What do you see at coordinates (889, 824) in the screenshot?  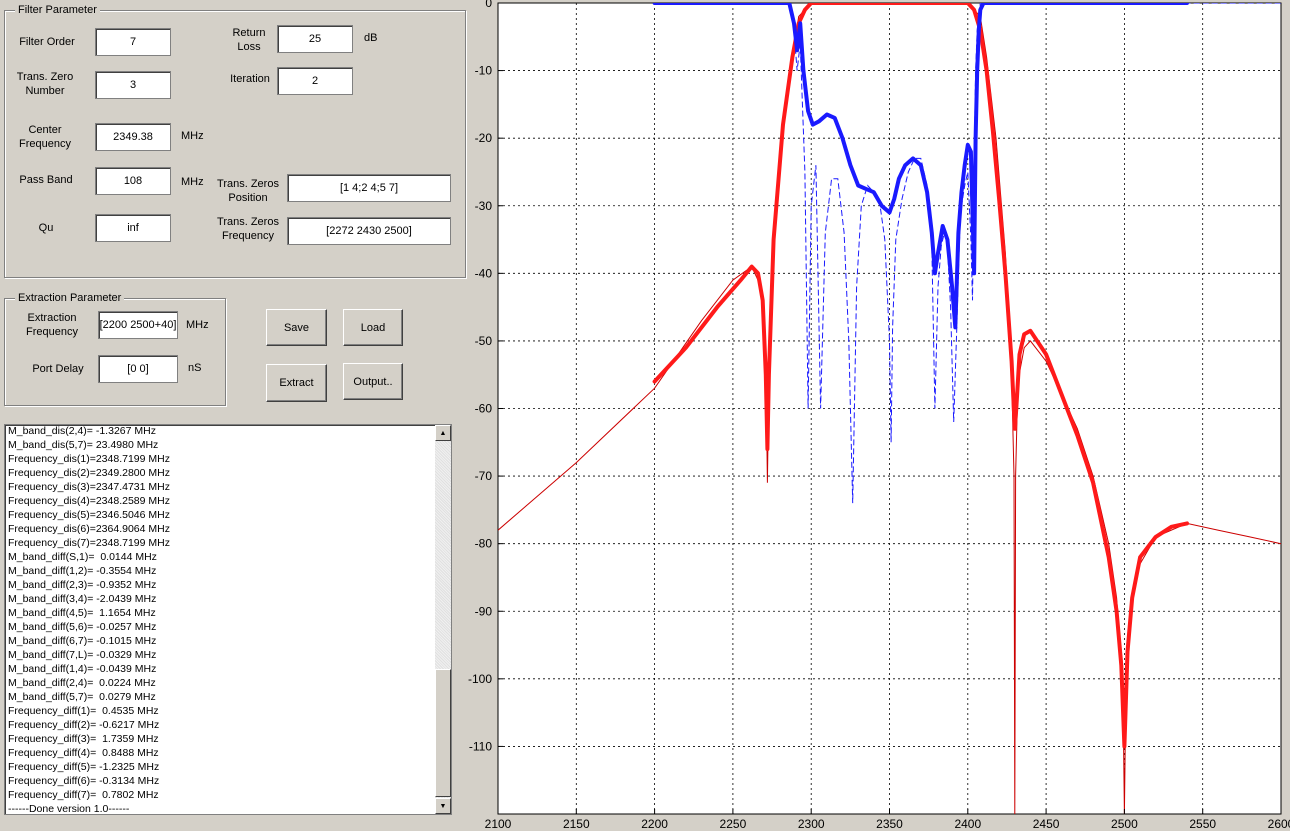 I see `x-tick-label: 2350` at bounding box center [889, 824].